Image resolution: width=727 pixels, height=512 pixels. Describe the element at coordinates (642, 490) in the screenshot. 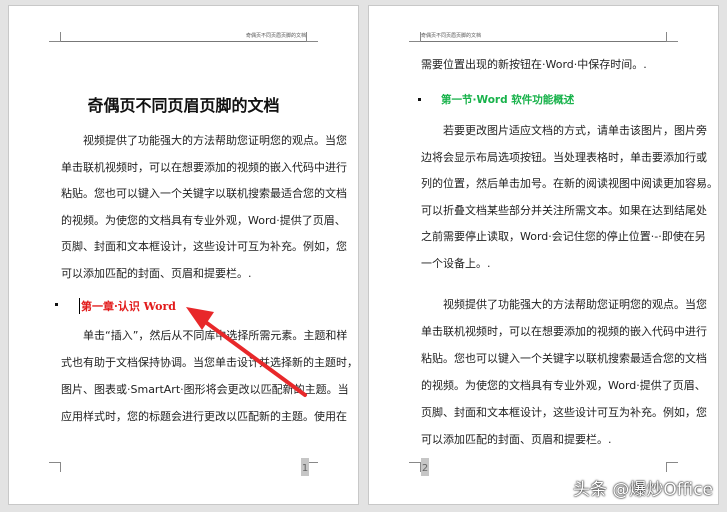

I see `watermark: 头条 @爆炒Office` at that location.